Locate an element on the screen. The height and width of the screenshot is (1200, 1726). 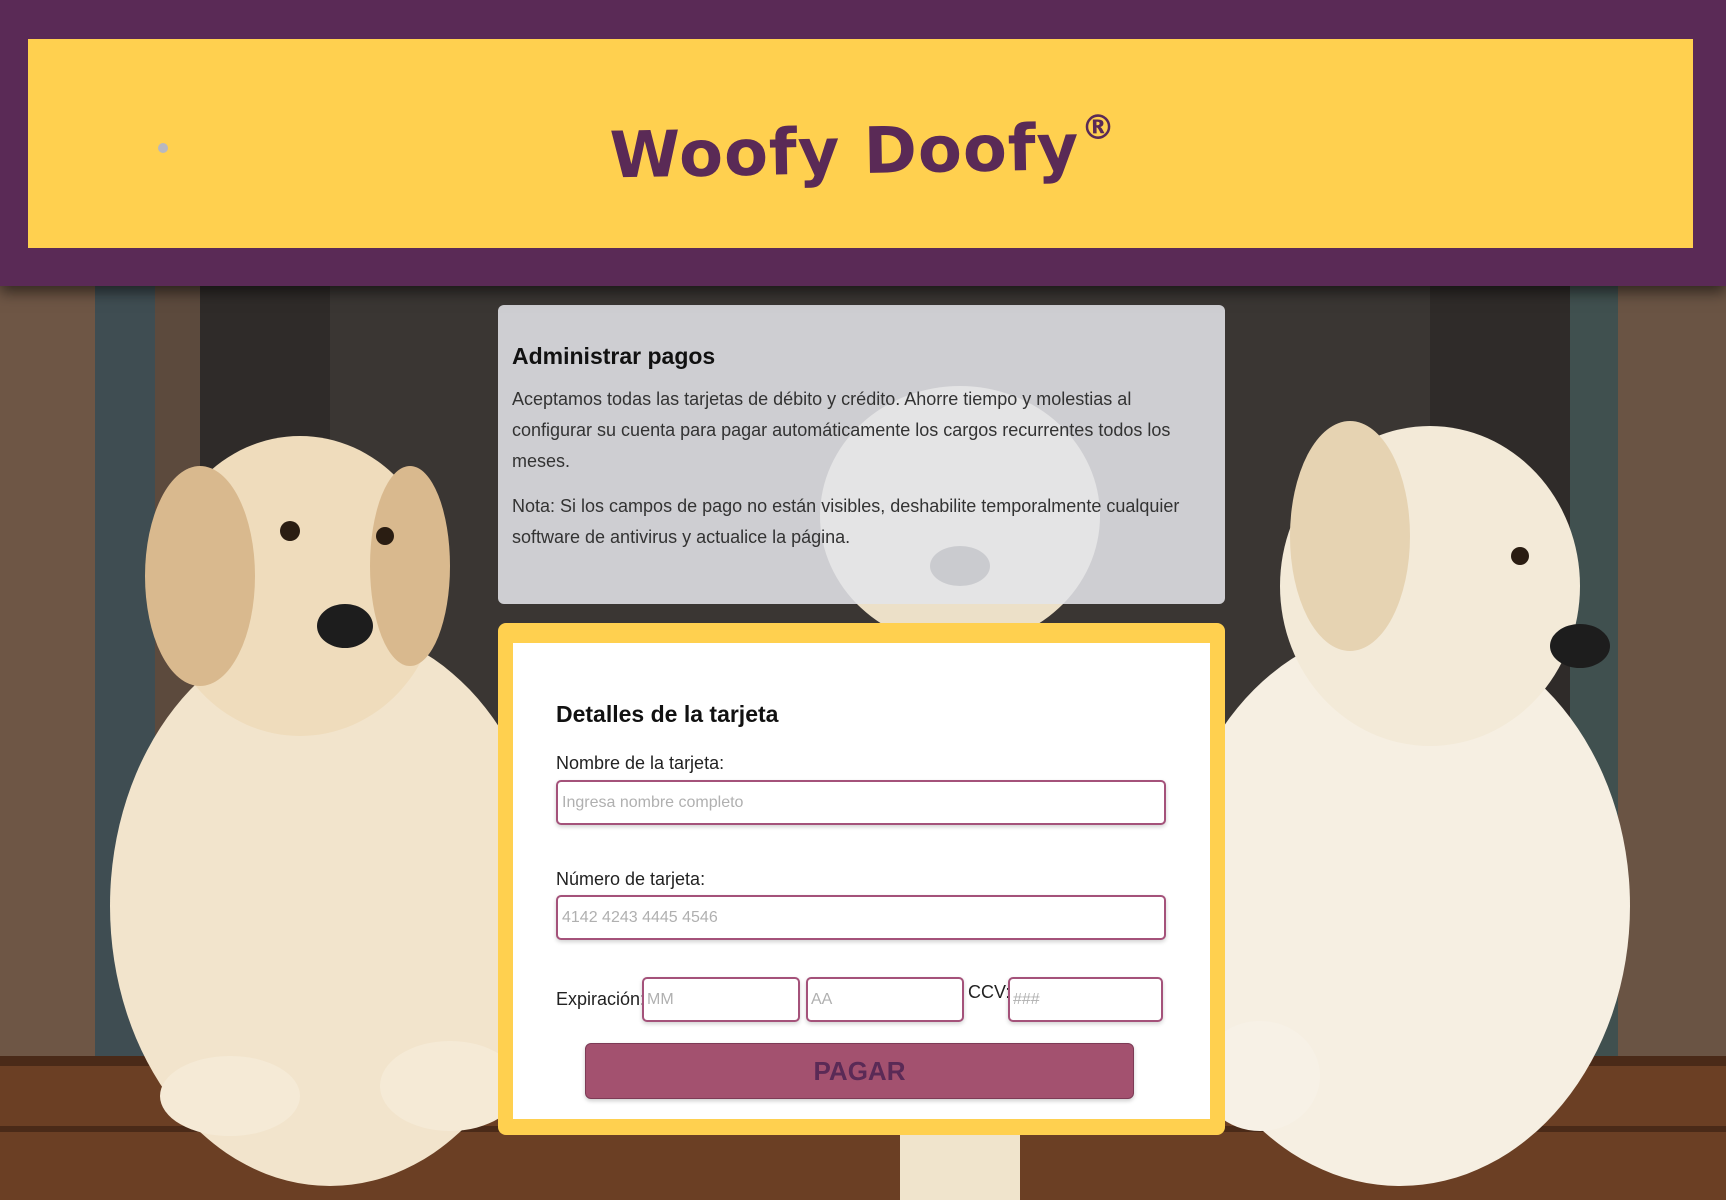
card-name-label: Nombre de la tarjeta: is located at coordinates (640, 763).